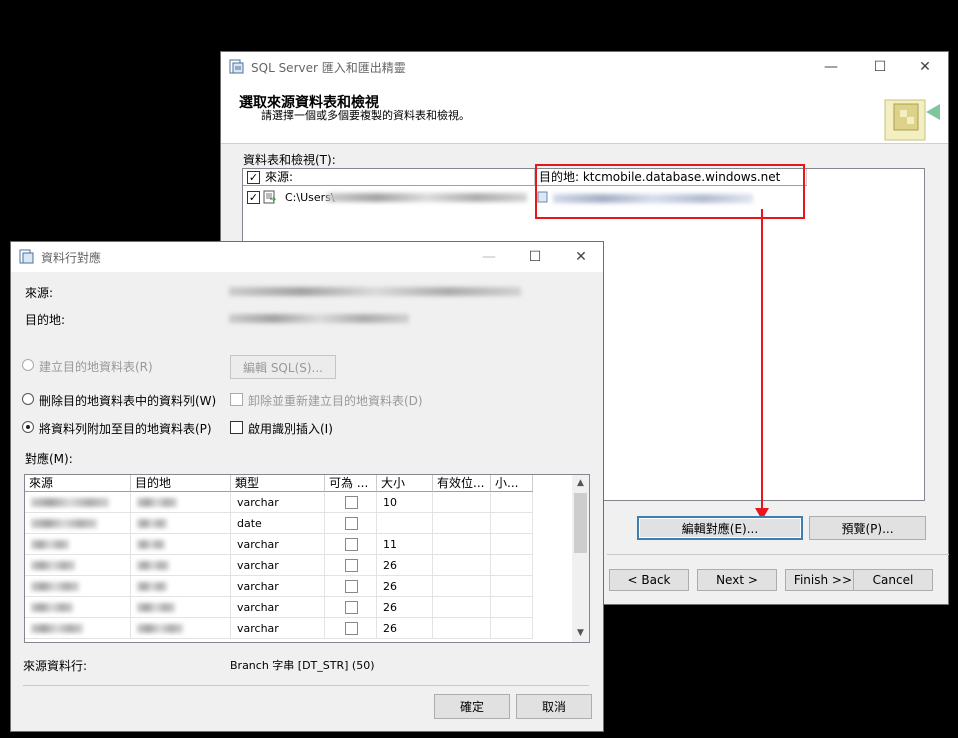 This screenshot has width=958, height=738. What do you see at coordinates (580, 558) in the screenshot?
I see `vertical-scrollbar: ▲ ▼` at bounding box center [580, 558].